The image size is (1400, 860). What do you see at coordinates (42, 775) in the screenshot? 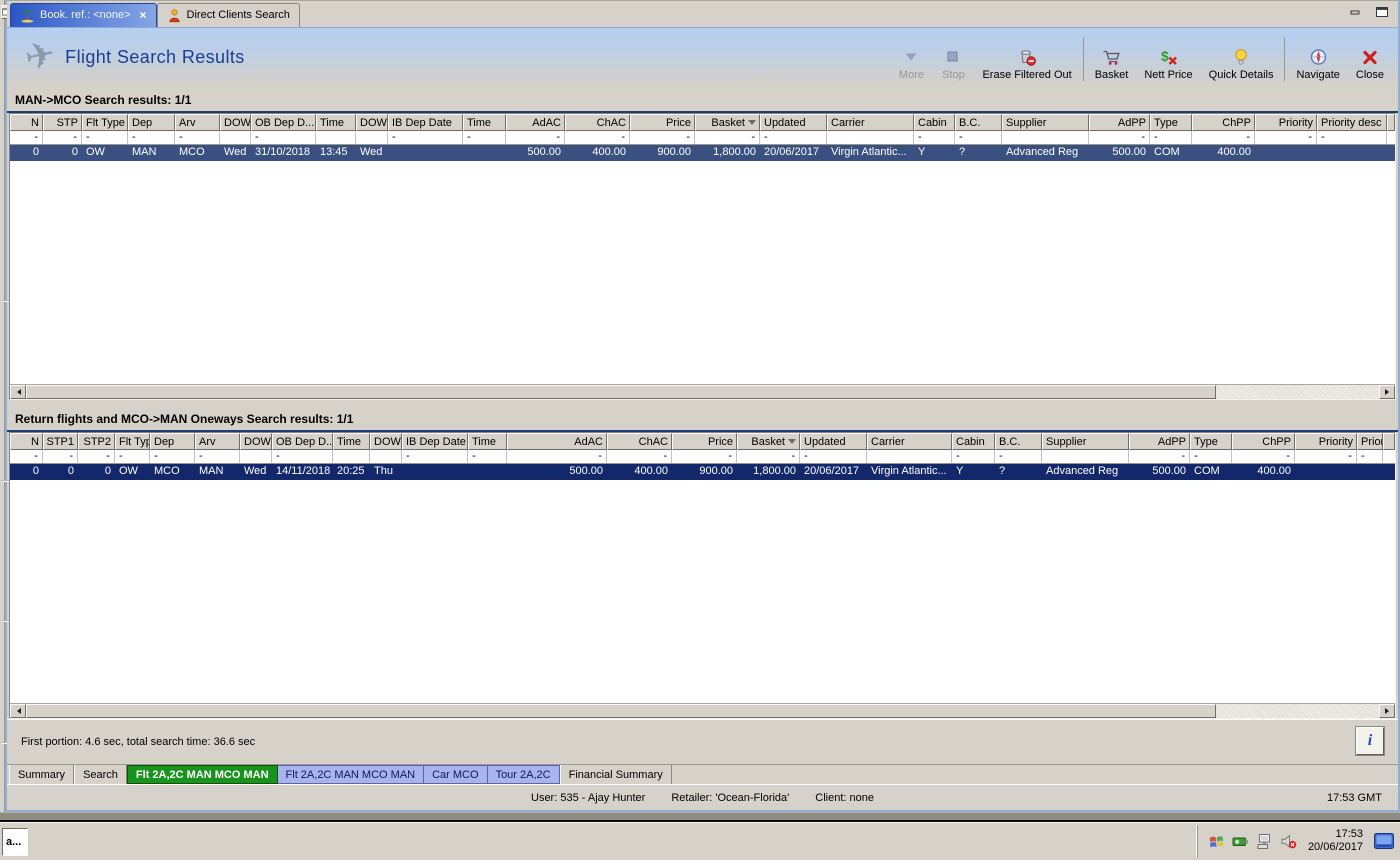
I see `bottom-tab-summary: Summary` at bounding box center [42, 775].